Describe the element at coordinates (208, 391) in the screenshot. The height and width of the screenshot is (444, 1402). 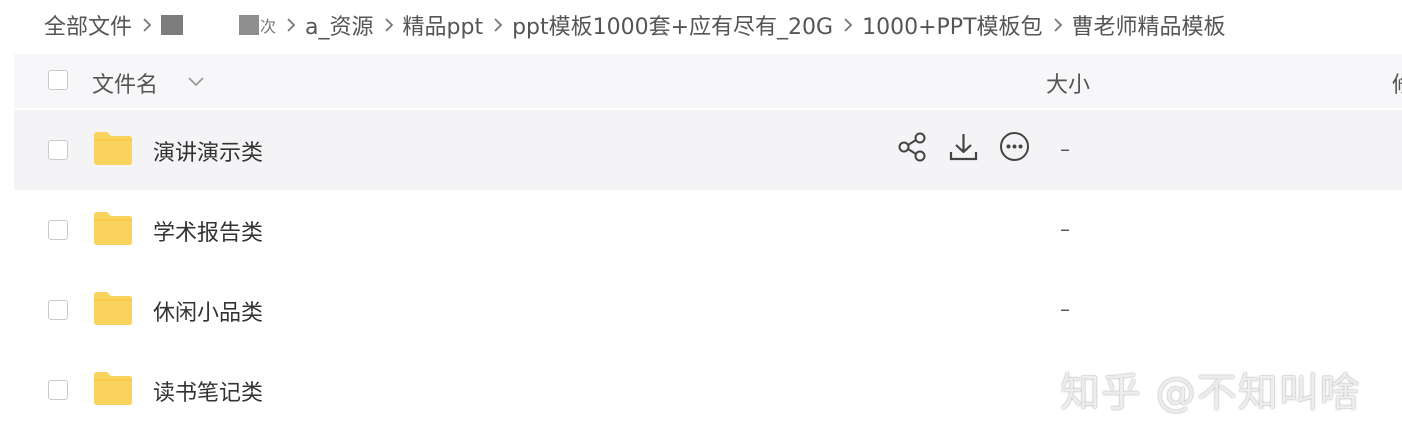
I see `file-name: 读书笔记类` at that location.